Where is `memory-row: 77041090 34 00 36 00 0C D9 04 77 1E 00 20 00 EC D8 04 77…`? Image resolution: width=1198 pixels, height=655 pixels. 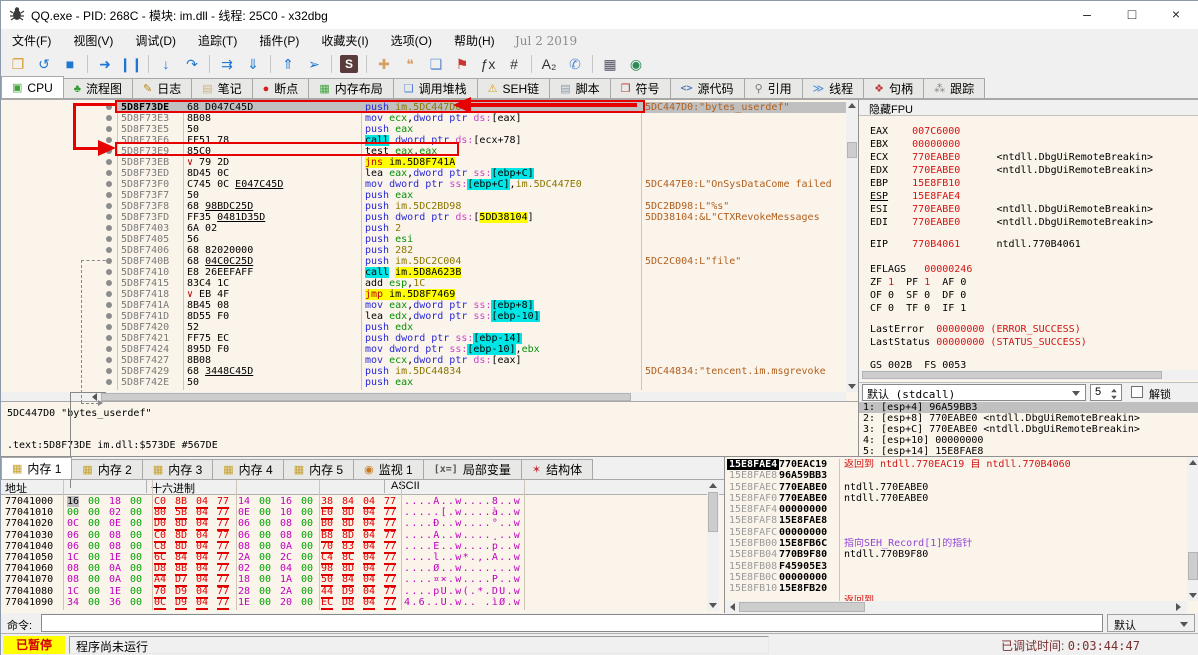
memory-row: 77041090 34 00 36 00 0C D9 04 77 1E 00 20 00 EC D8 04 77… is located at coordinates (354, 603).